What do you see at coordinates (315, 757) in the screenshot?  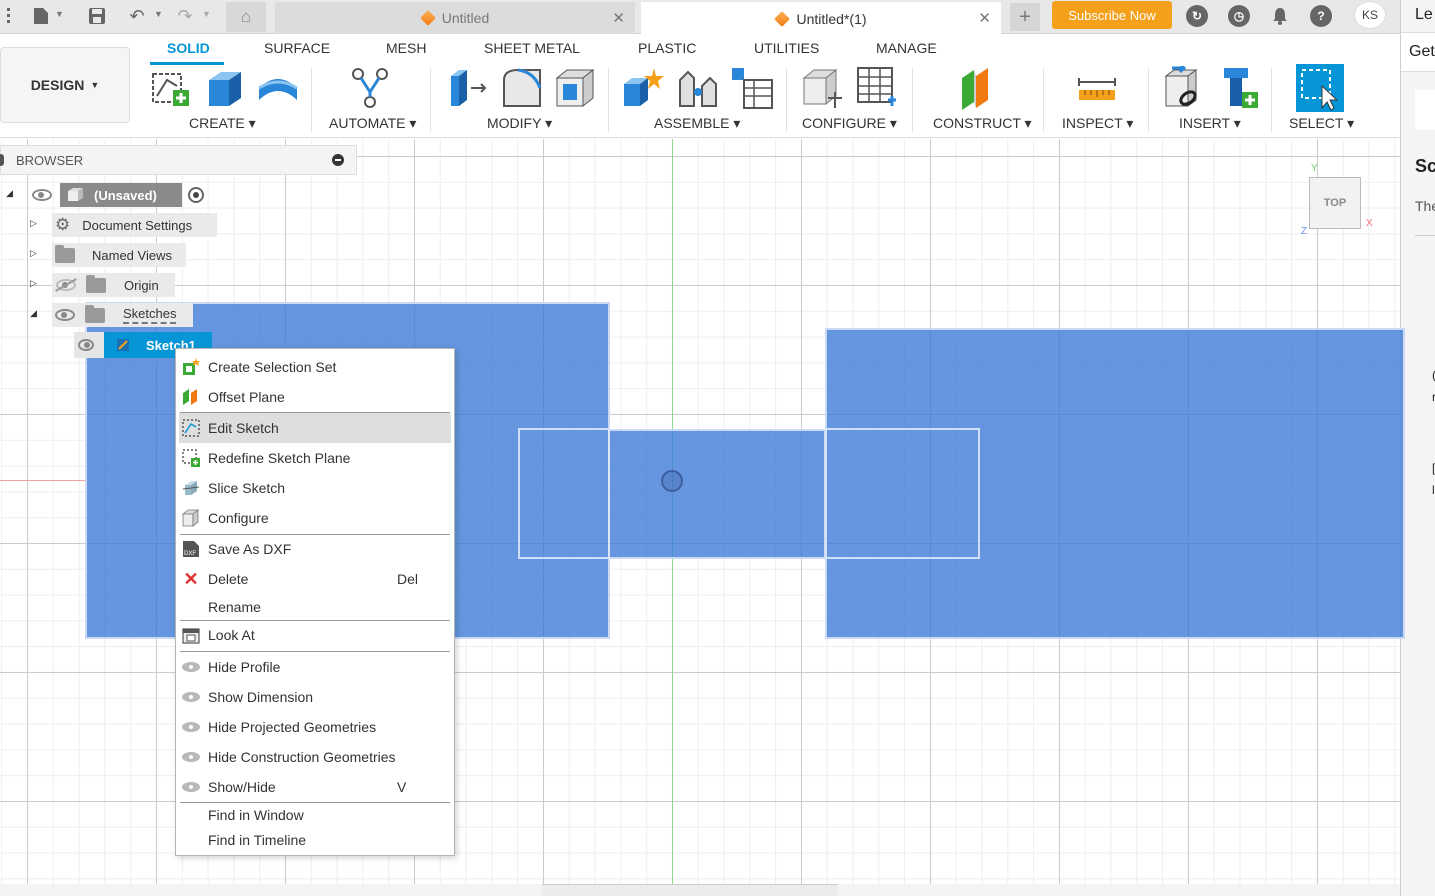 I see `menu-item-hide-construction-geometries: Hide Construction Geometries` at bounding box center [315, 757].